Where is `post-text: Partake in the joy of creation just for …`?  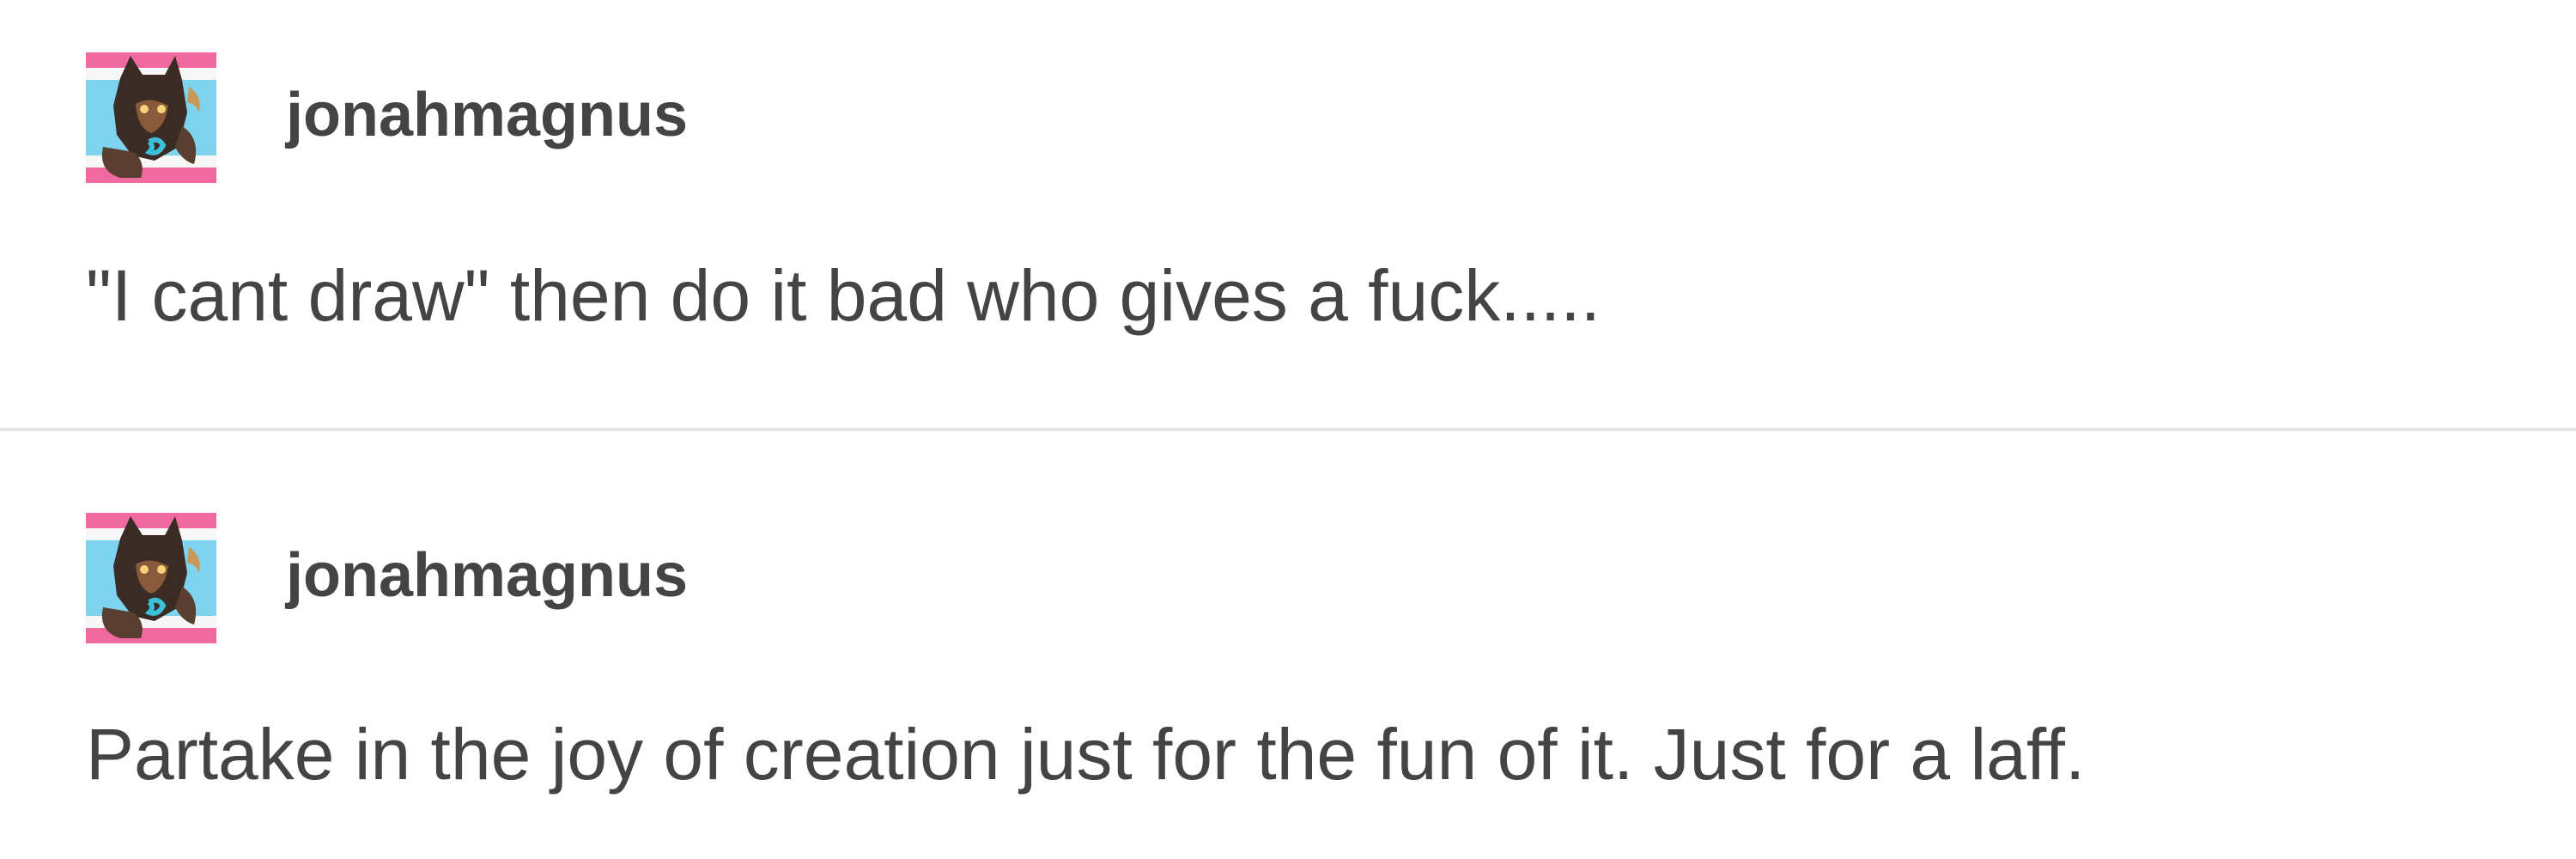 post-text: Partake in the joy of creation just for … is located at coordinates (1086, 755).